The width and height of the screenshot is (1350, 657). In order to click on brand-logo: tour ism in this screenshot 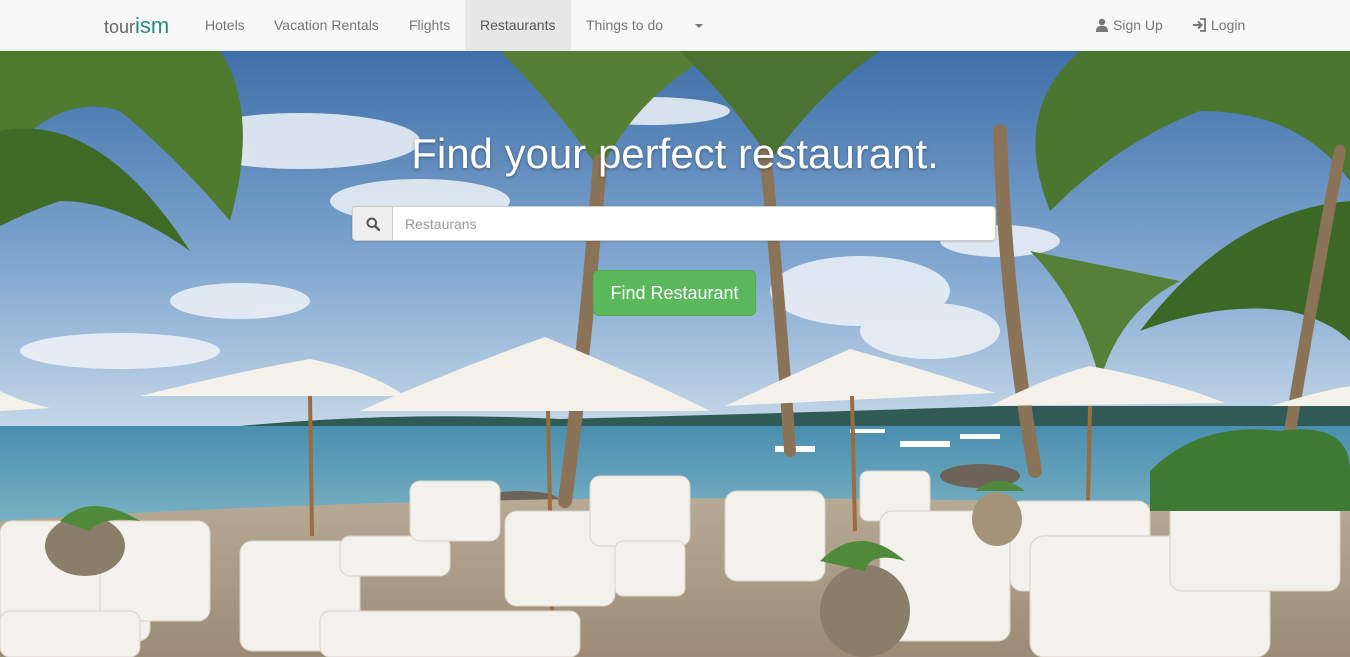, I will do `click(137, 25)`.